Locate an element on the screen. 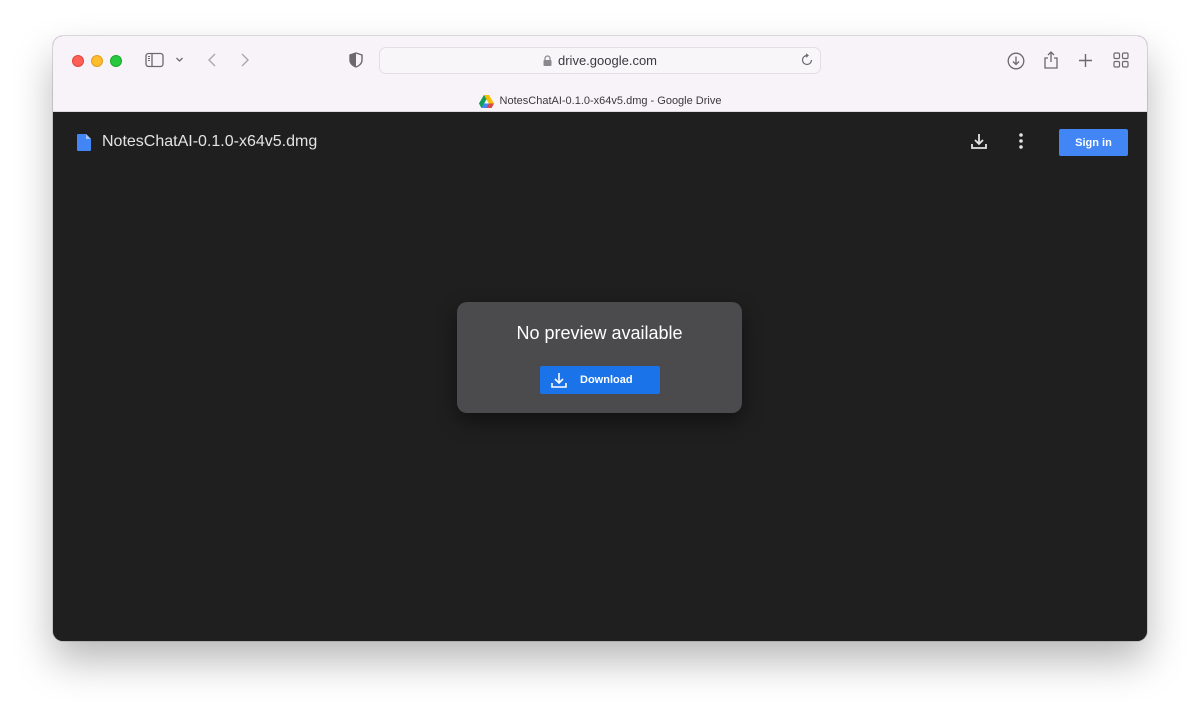 The width and height of the screenshot is (1200, 711). minimize-window-button is located at coordinates (97, 61).